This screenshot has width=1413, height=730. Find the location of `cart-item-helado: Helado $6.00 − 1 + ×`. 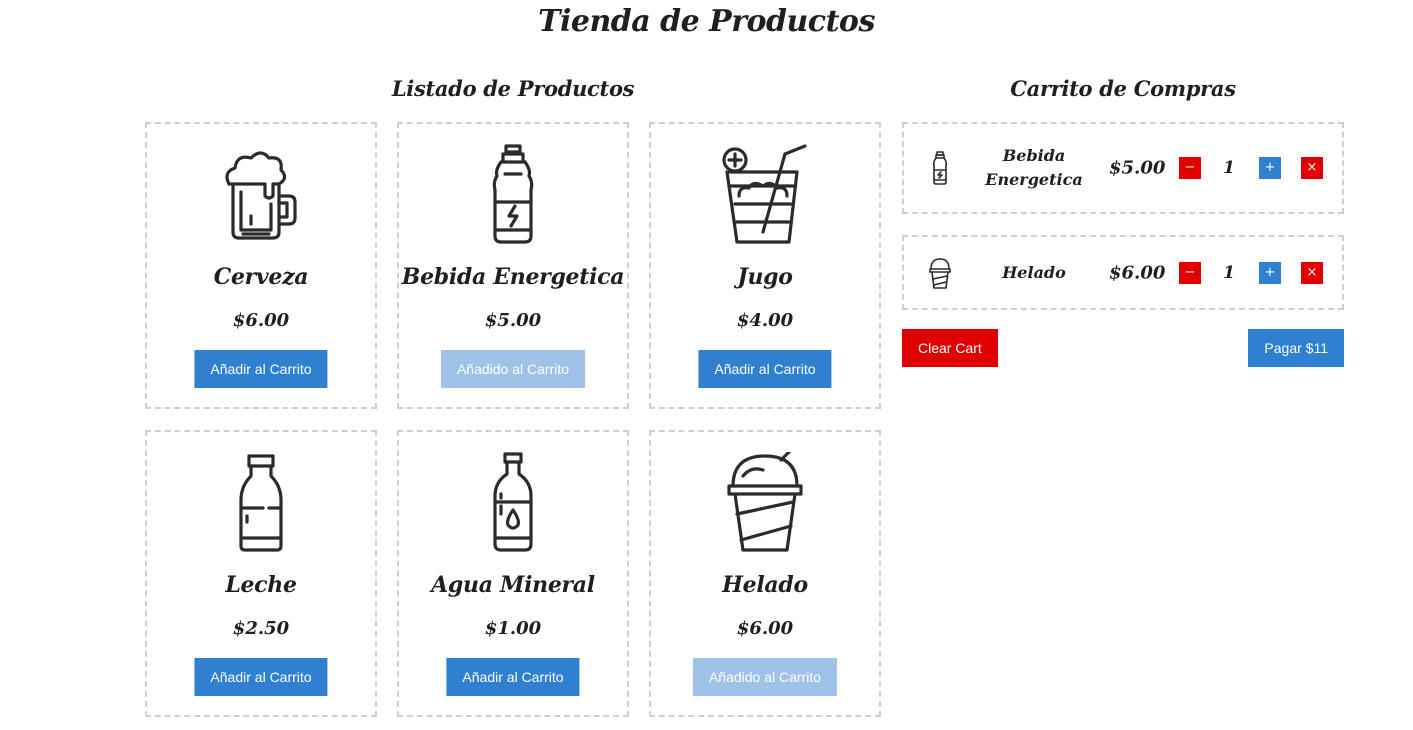

cart-item-helado: Helado $6.00 − 1 + × is located at coordinates (1123, 272).